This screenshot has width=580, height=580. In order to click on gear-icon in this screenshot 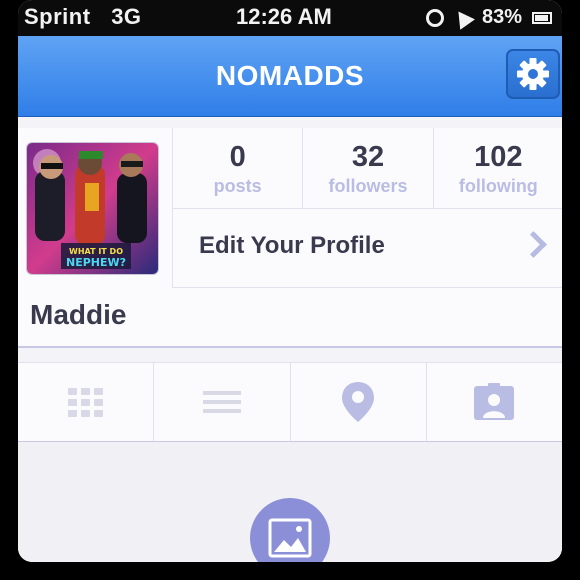, I will do `click(533, 74)`.